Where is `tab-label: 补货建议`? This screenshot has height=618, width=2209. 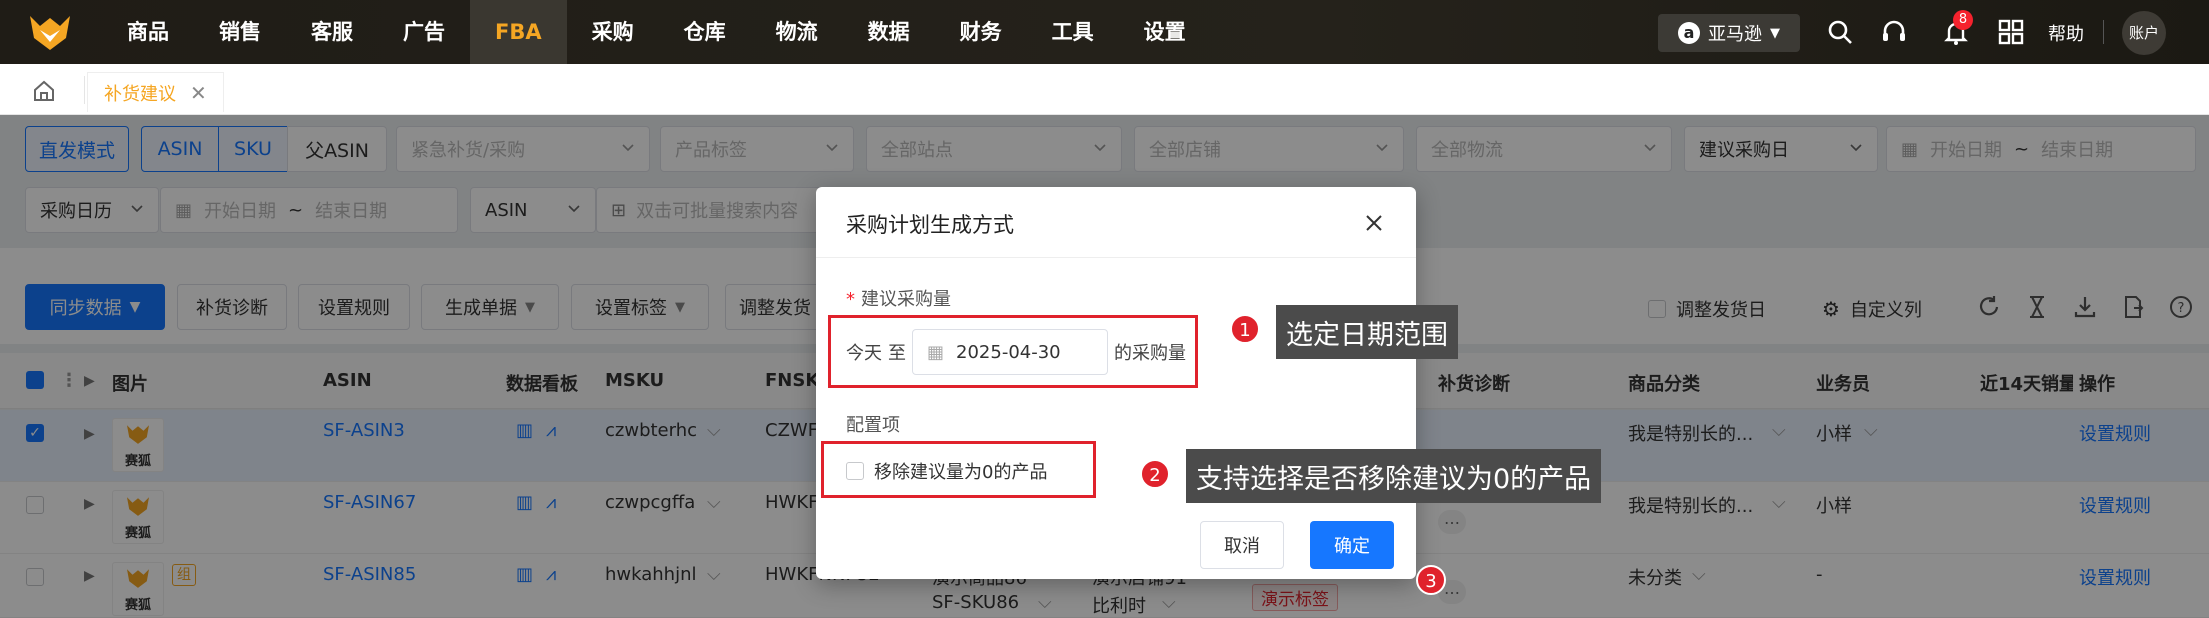 tab-label: 补货建议 is located at coordinates (140, 94).